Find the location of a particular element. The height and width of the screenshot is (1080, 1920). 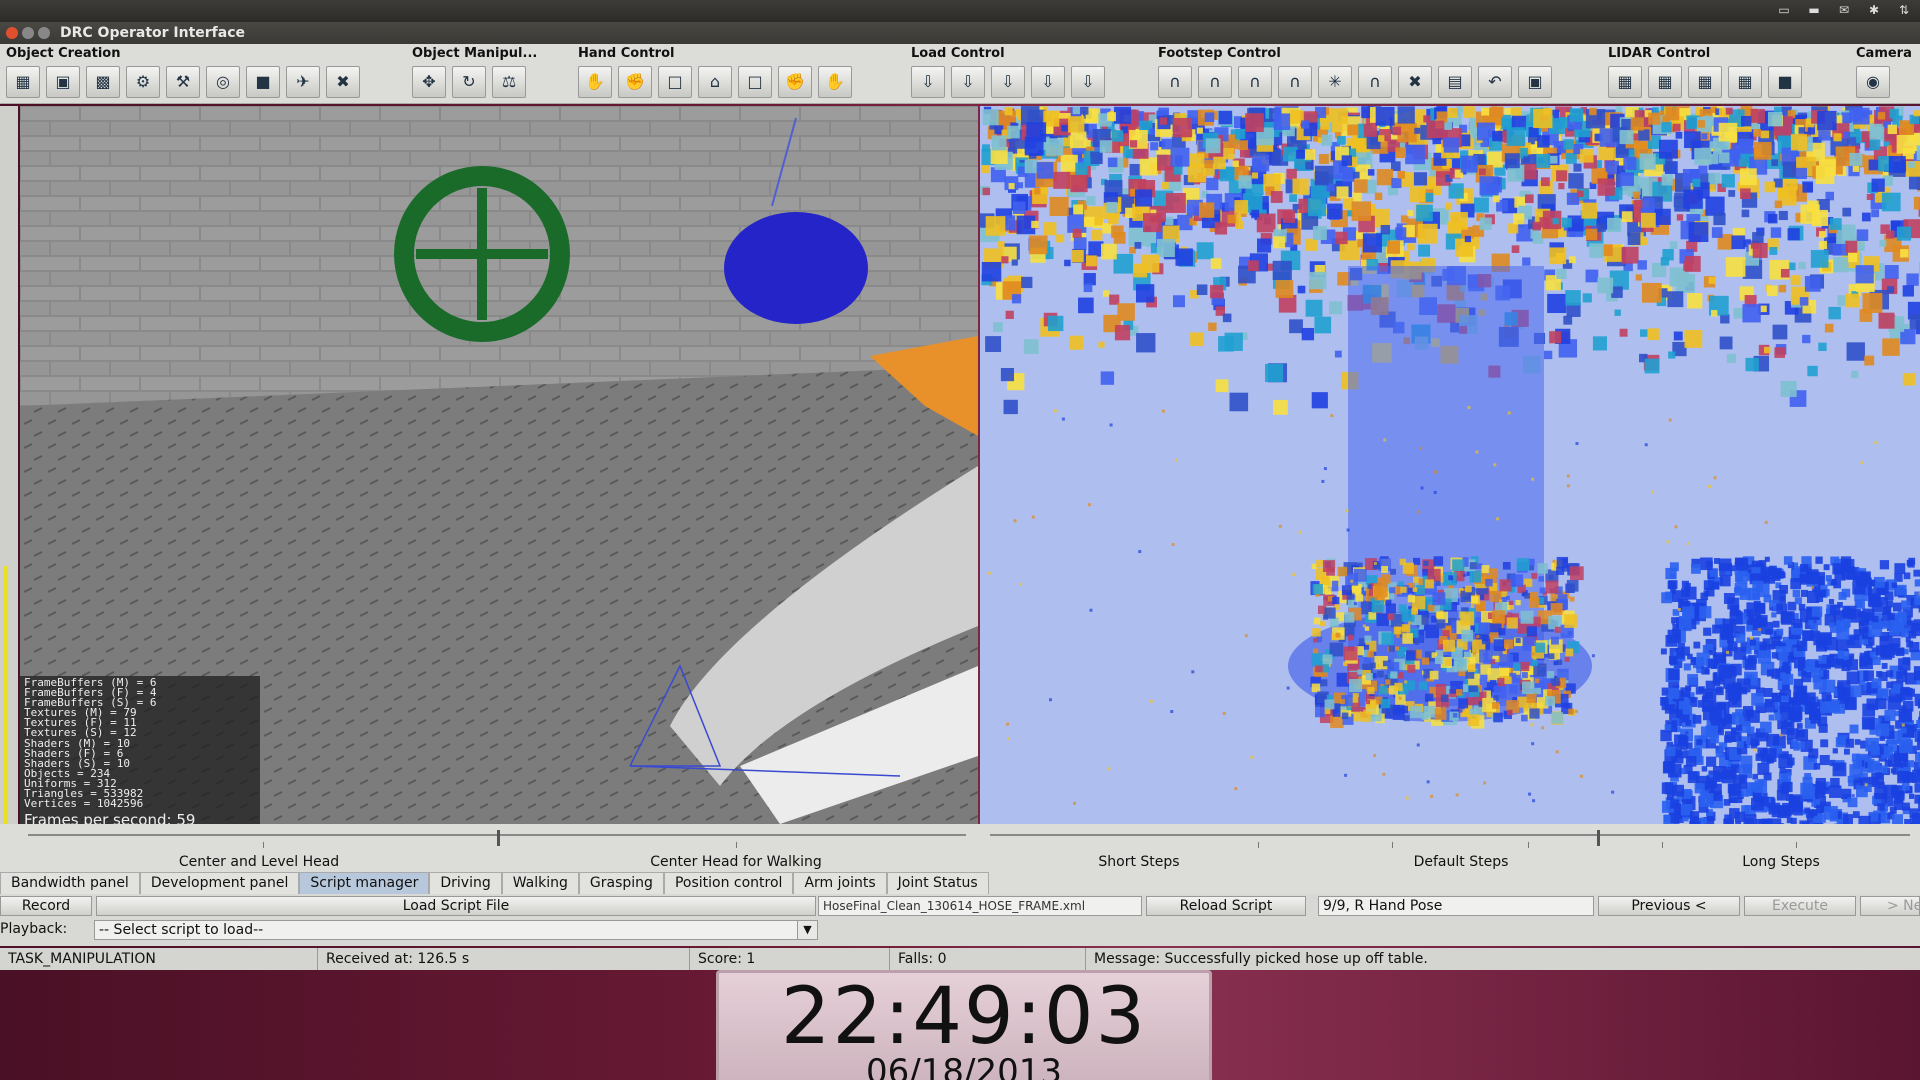

toolbar-icon: ✈ is located at coordinates (303, 81).